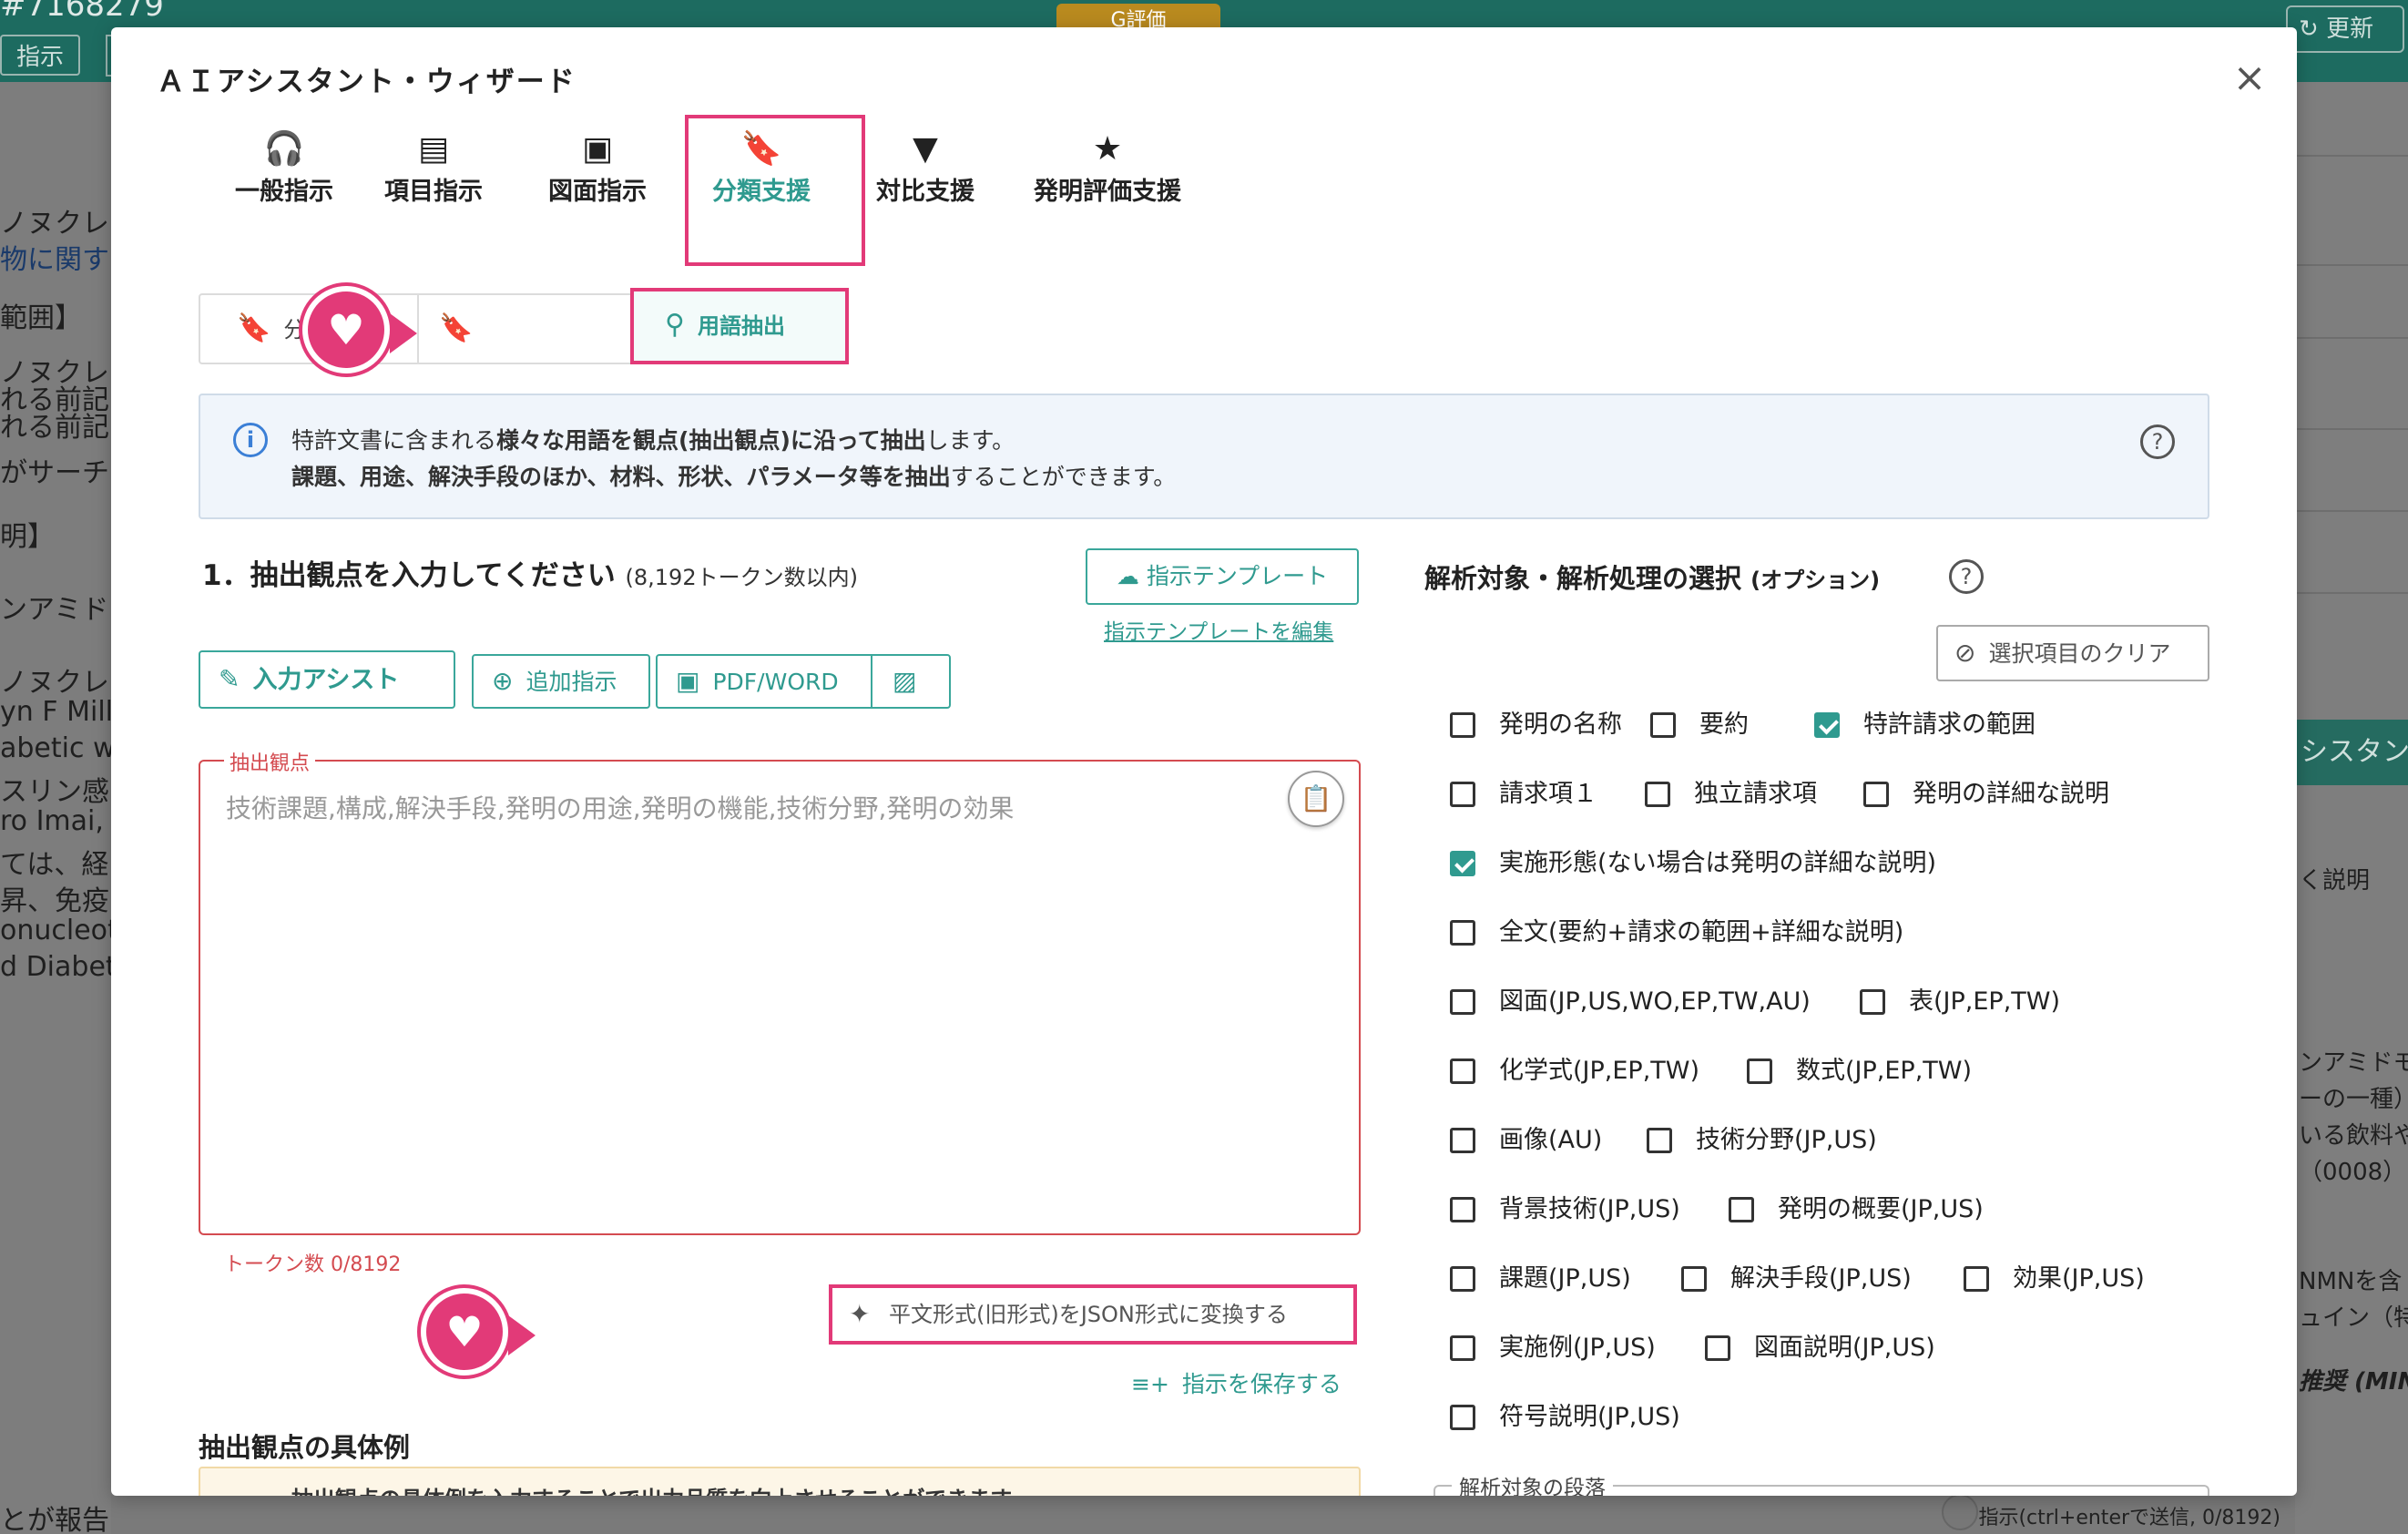  What do you see at coordinates (1316, 799) in the screenshot?
I see `clipboard-icon: 📋` at bounding box center [1316, 799].